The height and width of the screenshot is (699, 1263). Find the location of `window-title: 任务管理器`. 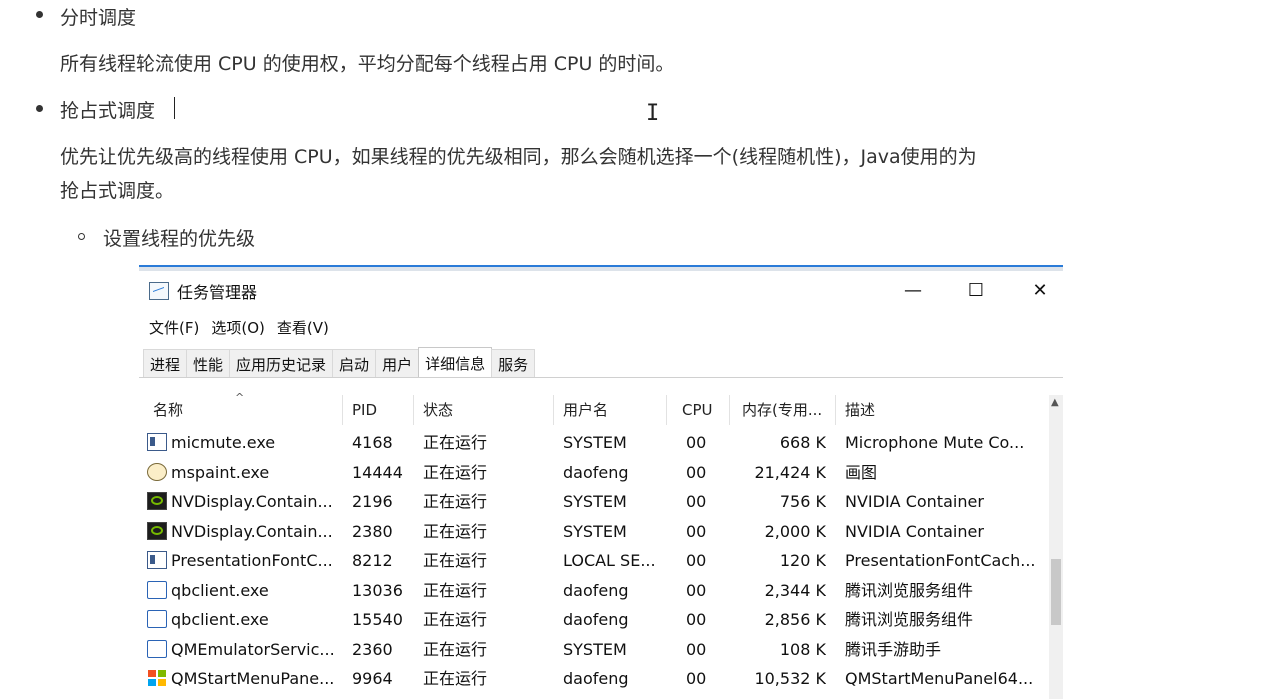

window-title: 任务管理器 is located at coordinates (217, 292).